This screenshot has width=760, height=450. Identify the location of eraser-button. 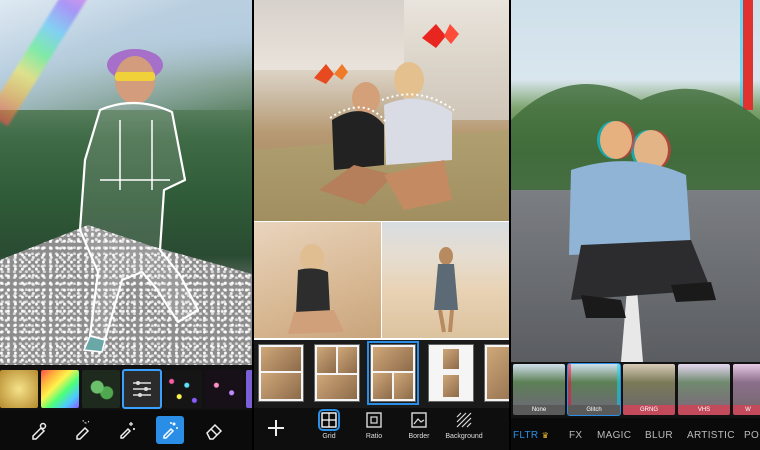
(214, 430).